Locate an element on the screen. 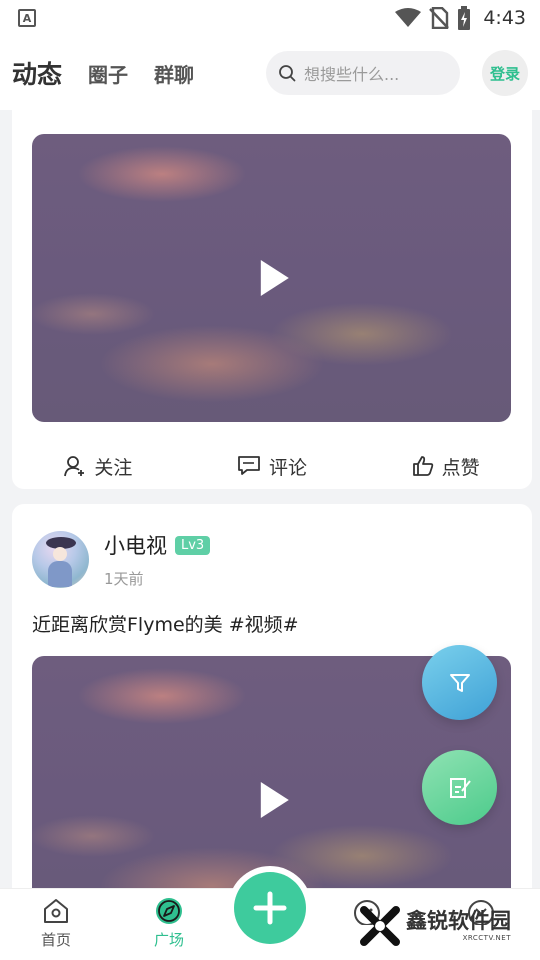 Image resolution: width=540 pixels, height=960 pixels. battery-icon is located at coordinates (464, 18).